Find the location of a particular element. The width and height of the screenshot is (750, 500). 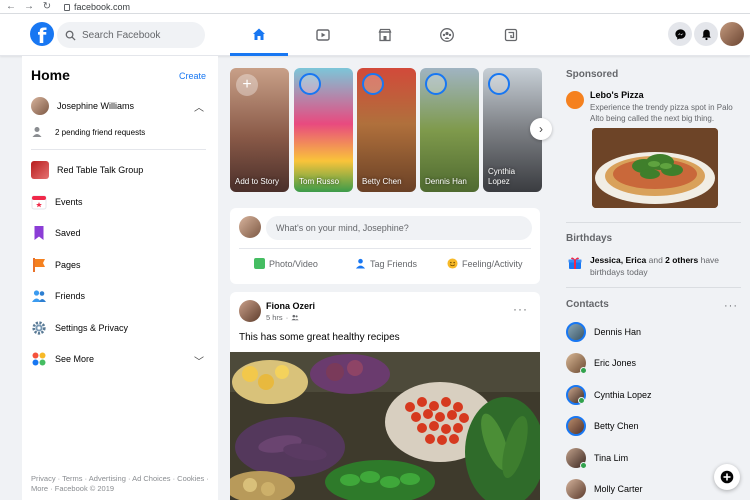

story-add: + Add to Story is located at coordinates (259, 130).